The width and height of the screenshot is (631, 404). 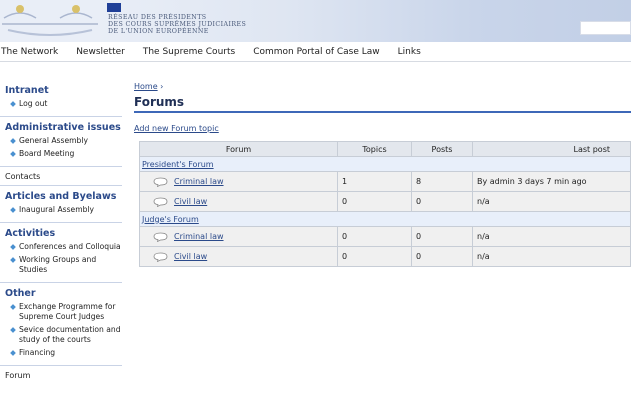 What do you see at coordinates (37, 352) in the screenshot?
I see `sidebar-item-label: Financing` at bounding box center [37, 352].